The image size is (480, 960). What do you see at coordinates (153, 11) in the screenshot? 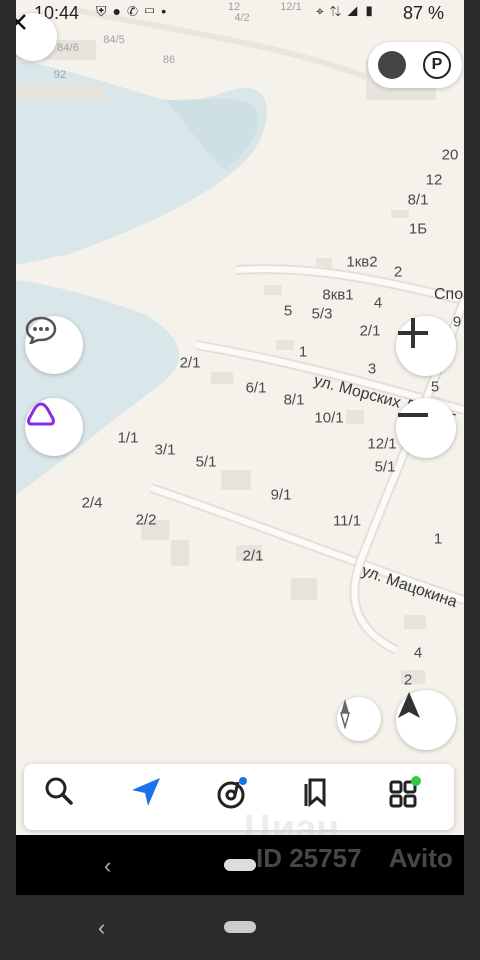
I see `card-icon: ▭` at bounding box center [153, 11].